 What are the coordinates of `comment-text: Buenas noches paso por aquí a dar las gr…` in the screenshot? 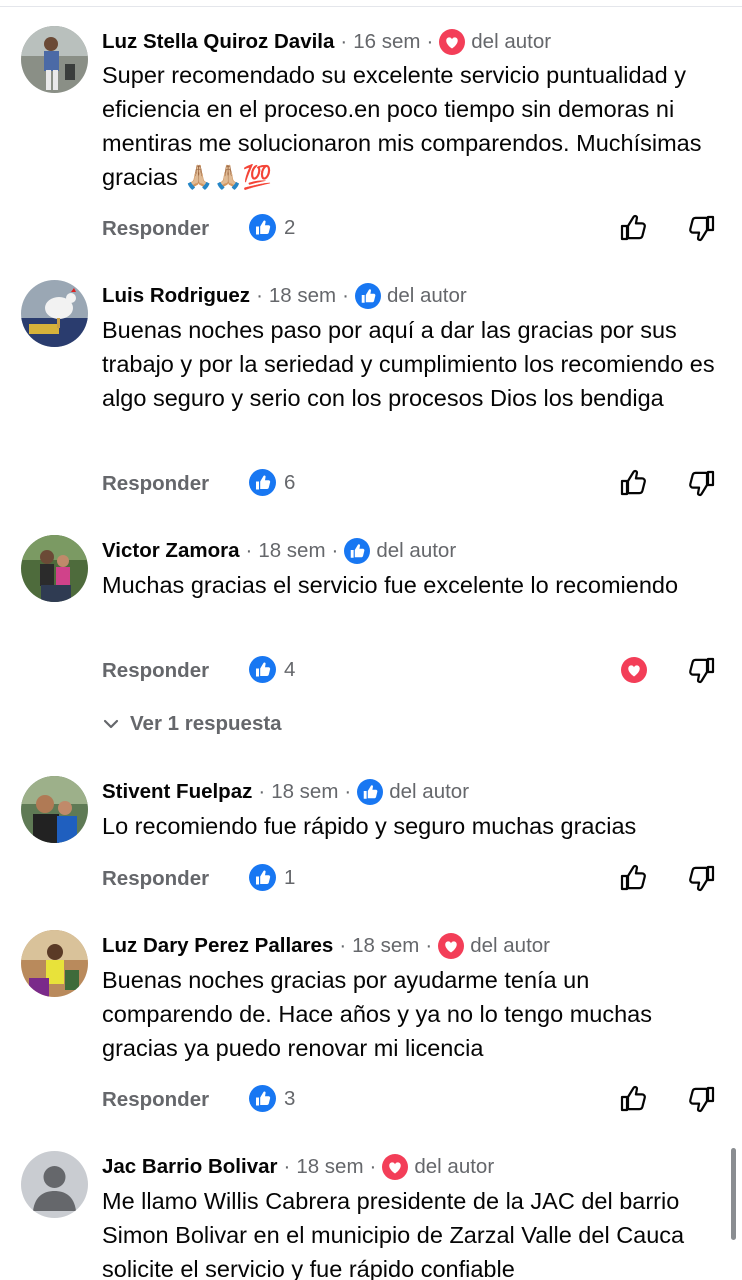 It's located at (408, 364).